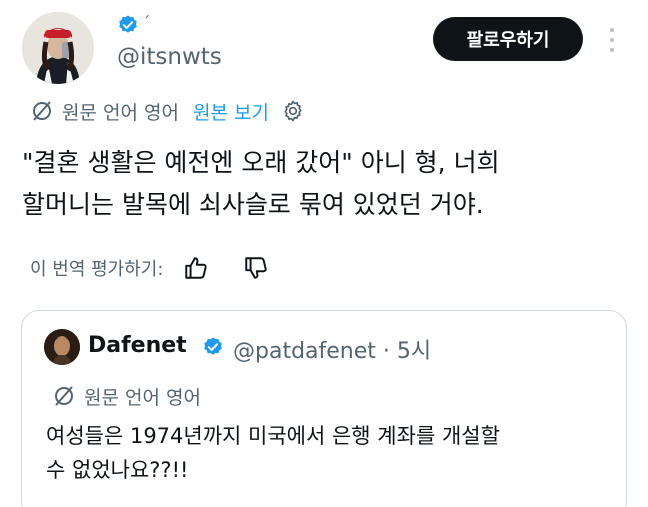 This screenshot has width=648, height=507. Describe the element at coordinates (261, 162) in the screenshot. I see `tweet-text-line: "결혼 생활은 예전엔 오래 갔어" 아니 형, 너희` at that location.